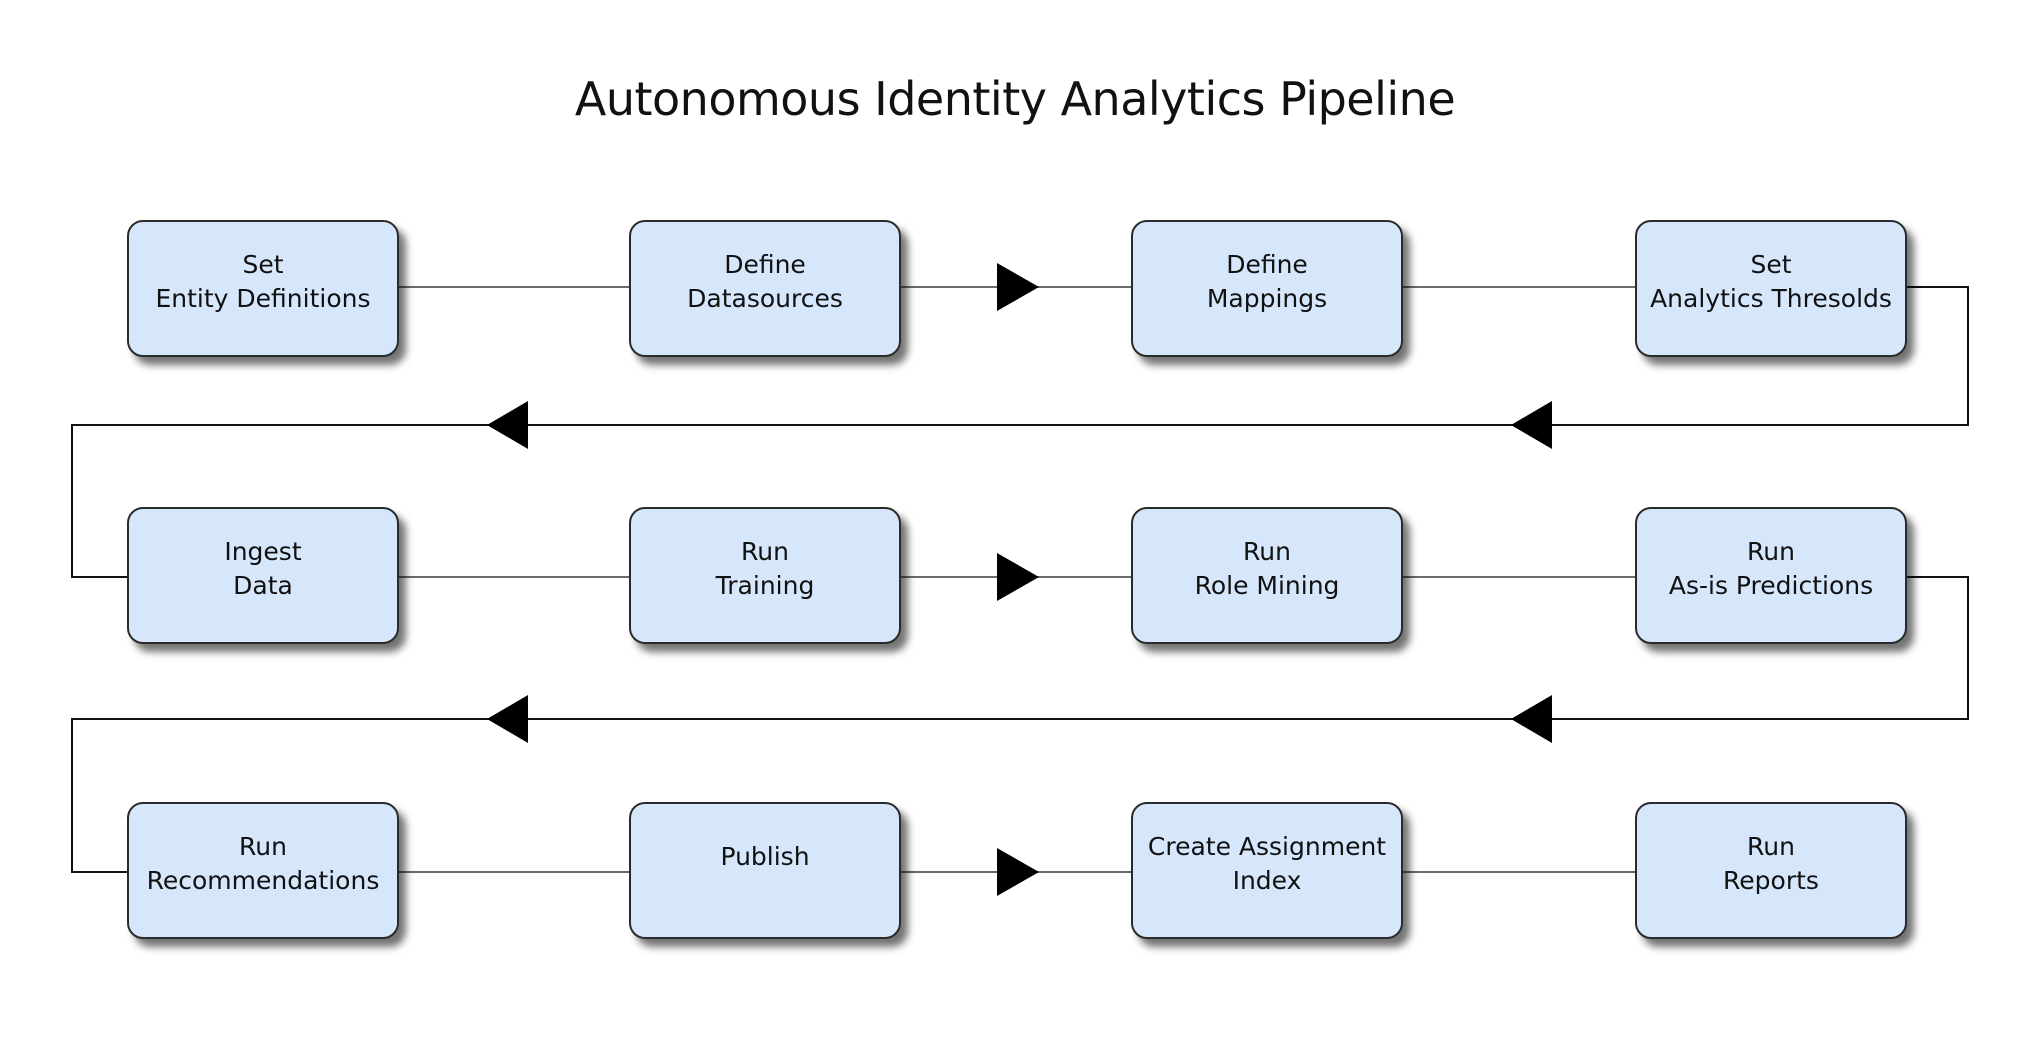 The width and height of the screenshot is (2030, 1047). I want to click on step-label-line: Mappings, so click(1267, 298).